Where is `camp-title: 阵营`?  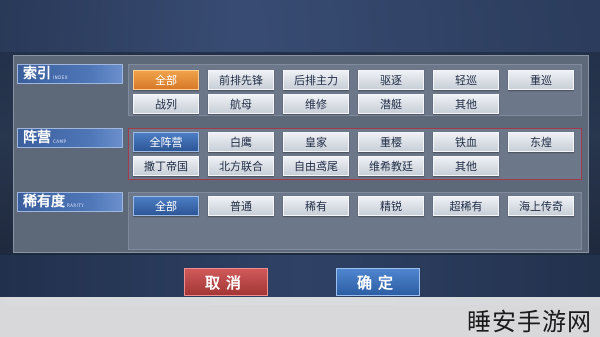 camp-title: 阵营 is located at coordinates (37, 138).